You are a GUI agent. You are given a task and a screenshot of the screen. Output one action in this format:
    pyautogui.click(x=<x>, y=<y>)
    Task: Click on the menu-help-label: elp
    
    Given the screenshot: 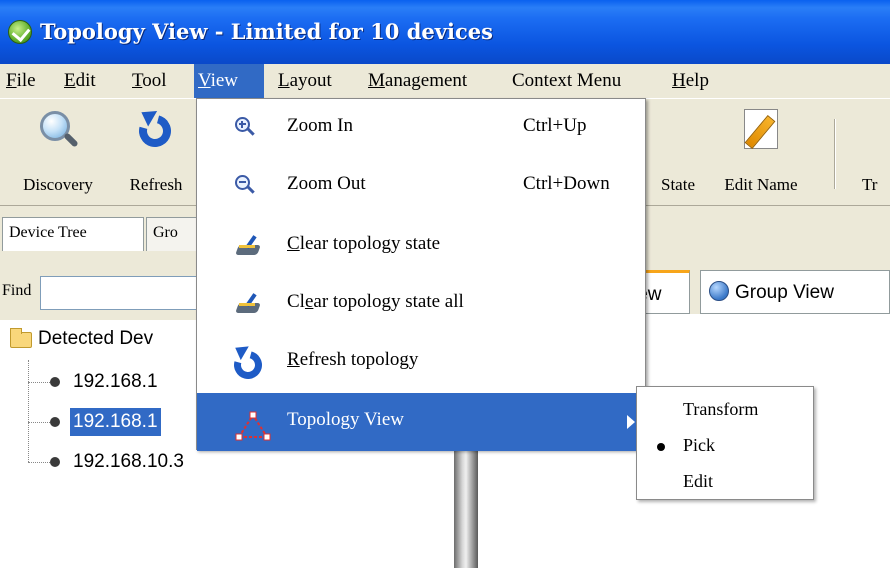 What is the action you would take?
    pyautogui.click(x=697, y=80)
    